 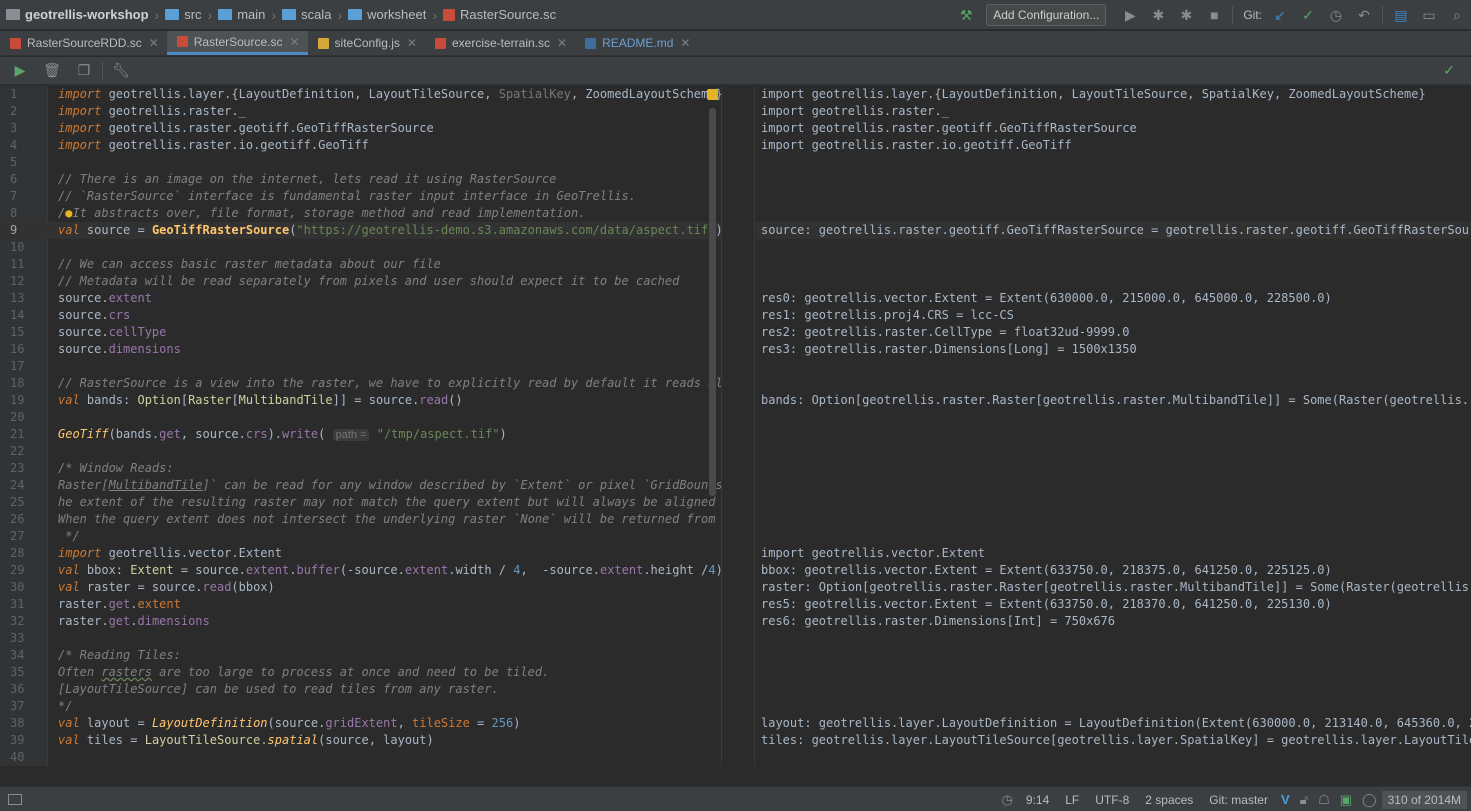 I want to click on line-number: 9, so click(x=14, y=230).